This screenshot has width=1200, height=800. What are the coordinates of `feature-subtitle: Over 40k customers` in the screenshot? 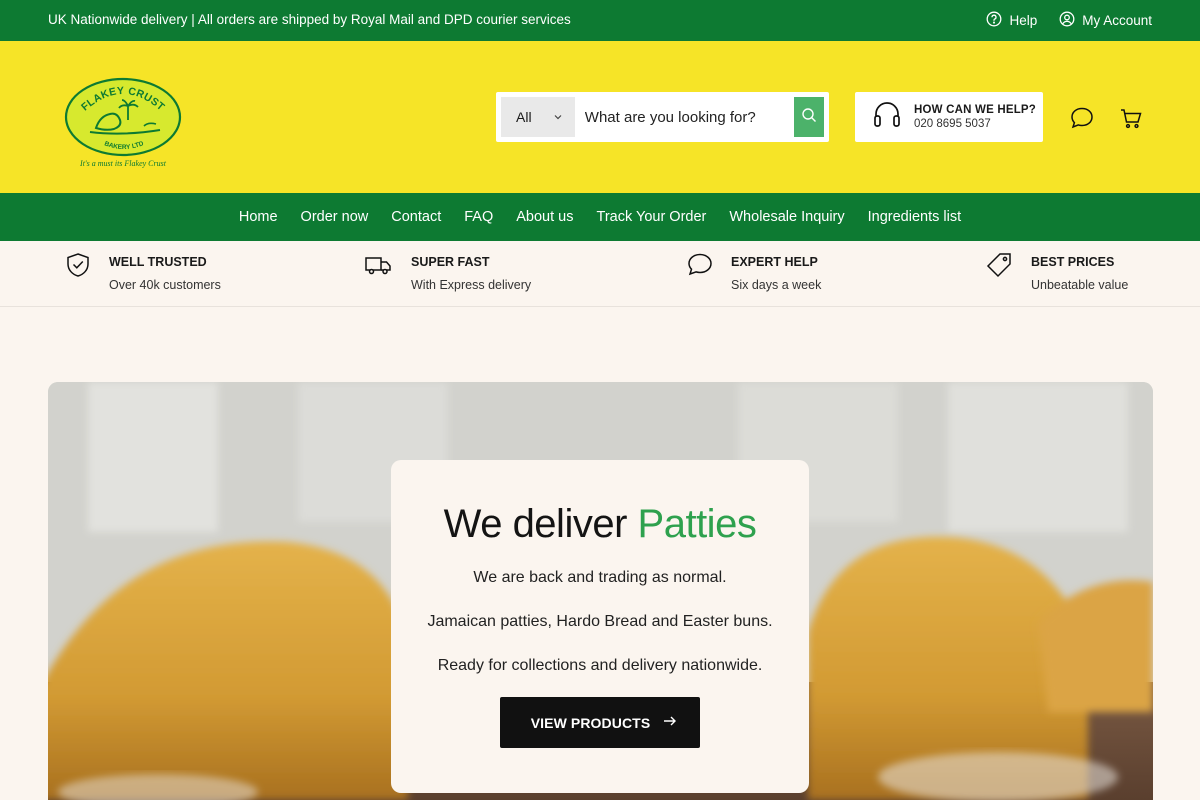 It's located at (165, 285).